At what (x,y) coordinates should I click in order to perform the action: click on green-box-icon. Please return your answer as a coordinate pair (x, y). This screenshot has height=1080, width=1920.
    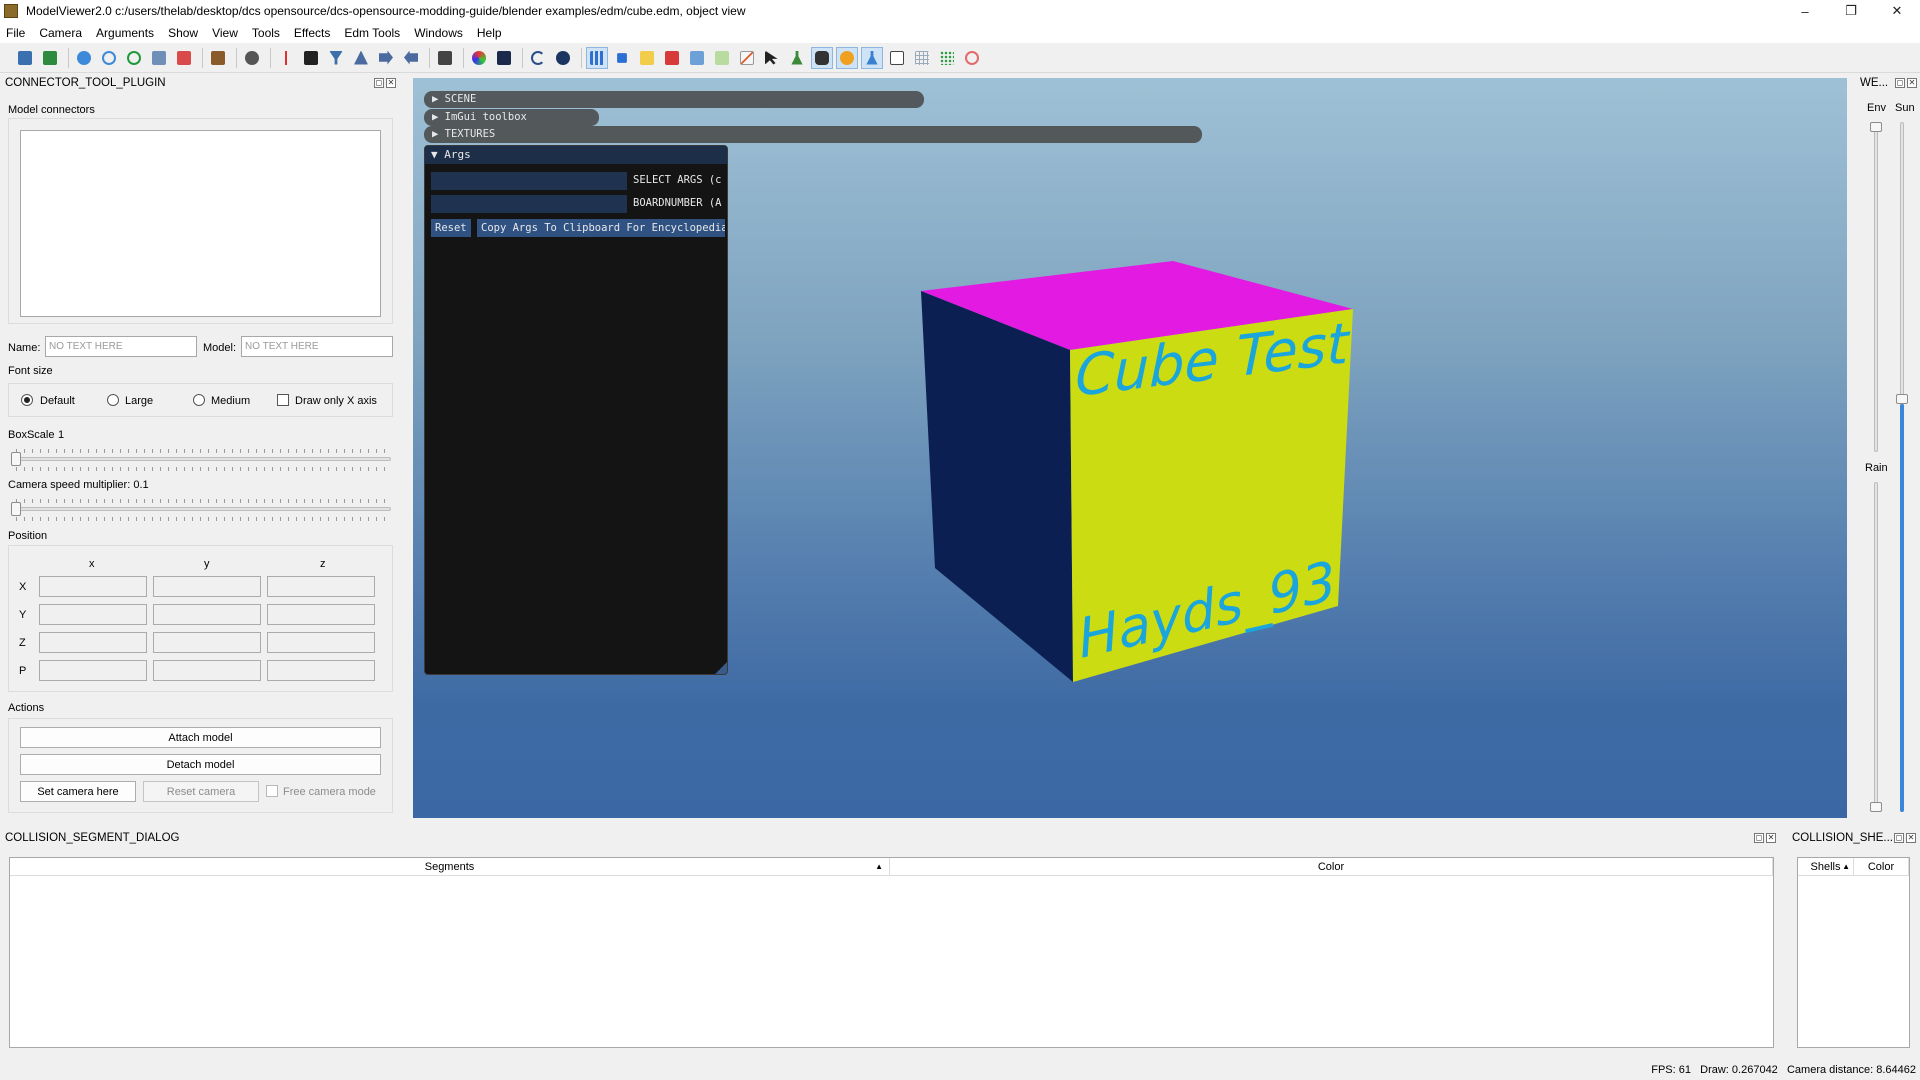
    Looking at the image, I should click on (722, 58).